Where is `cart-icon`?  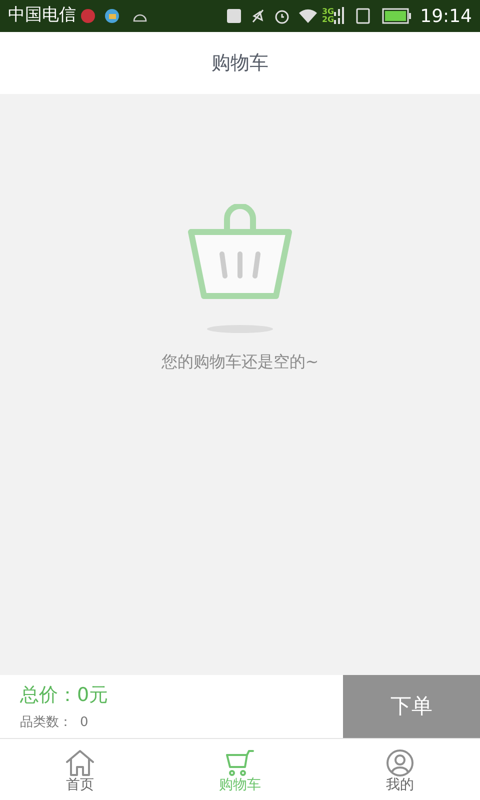
cart-icon is located at coordinates (240, 762).